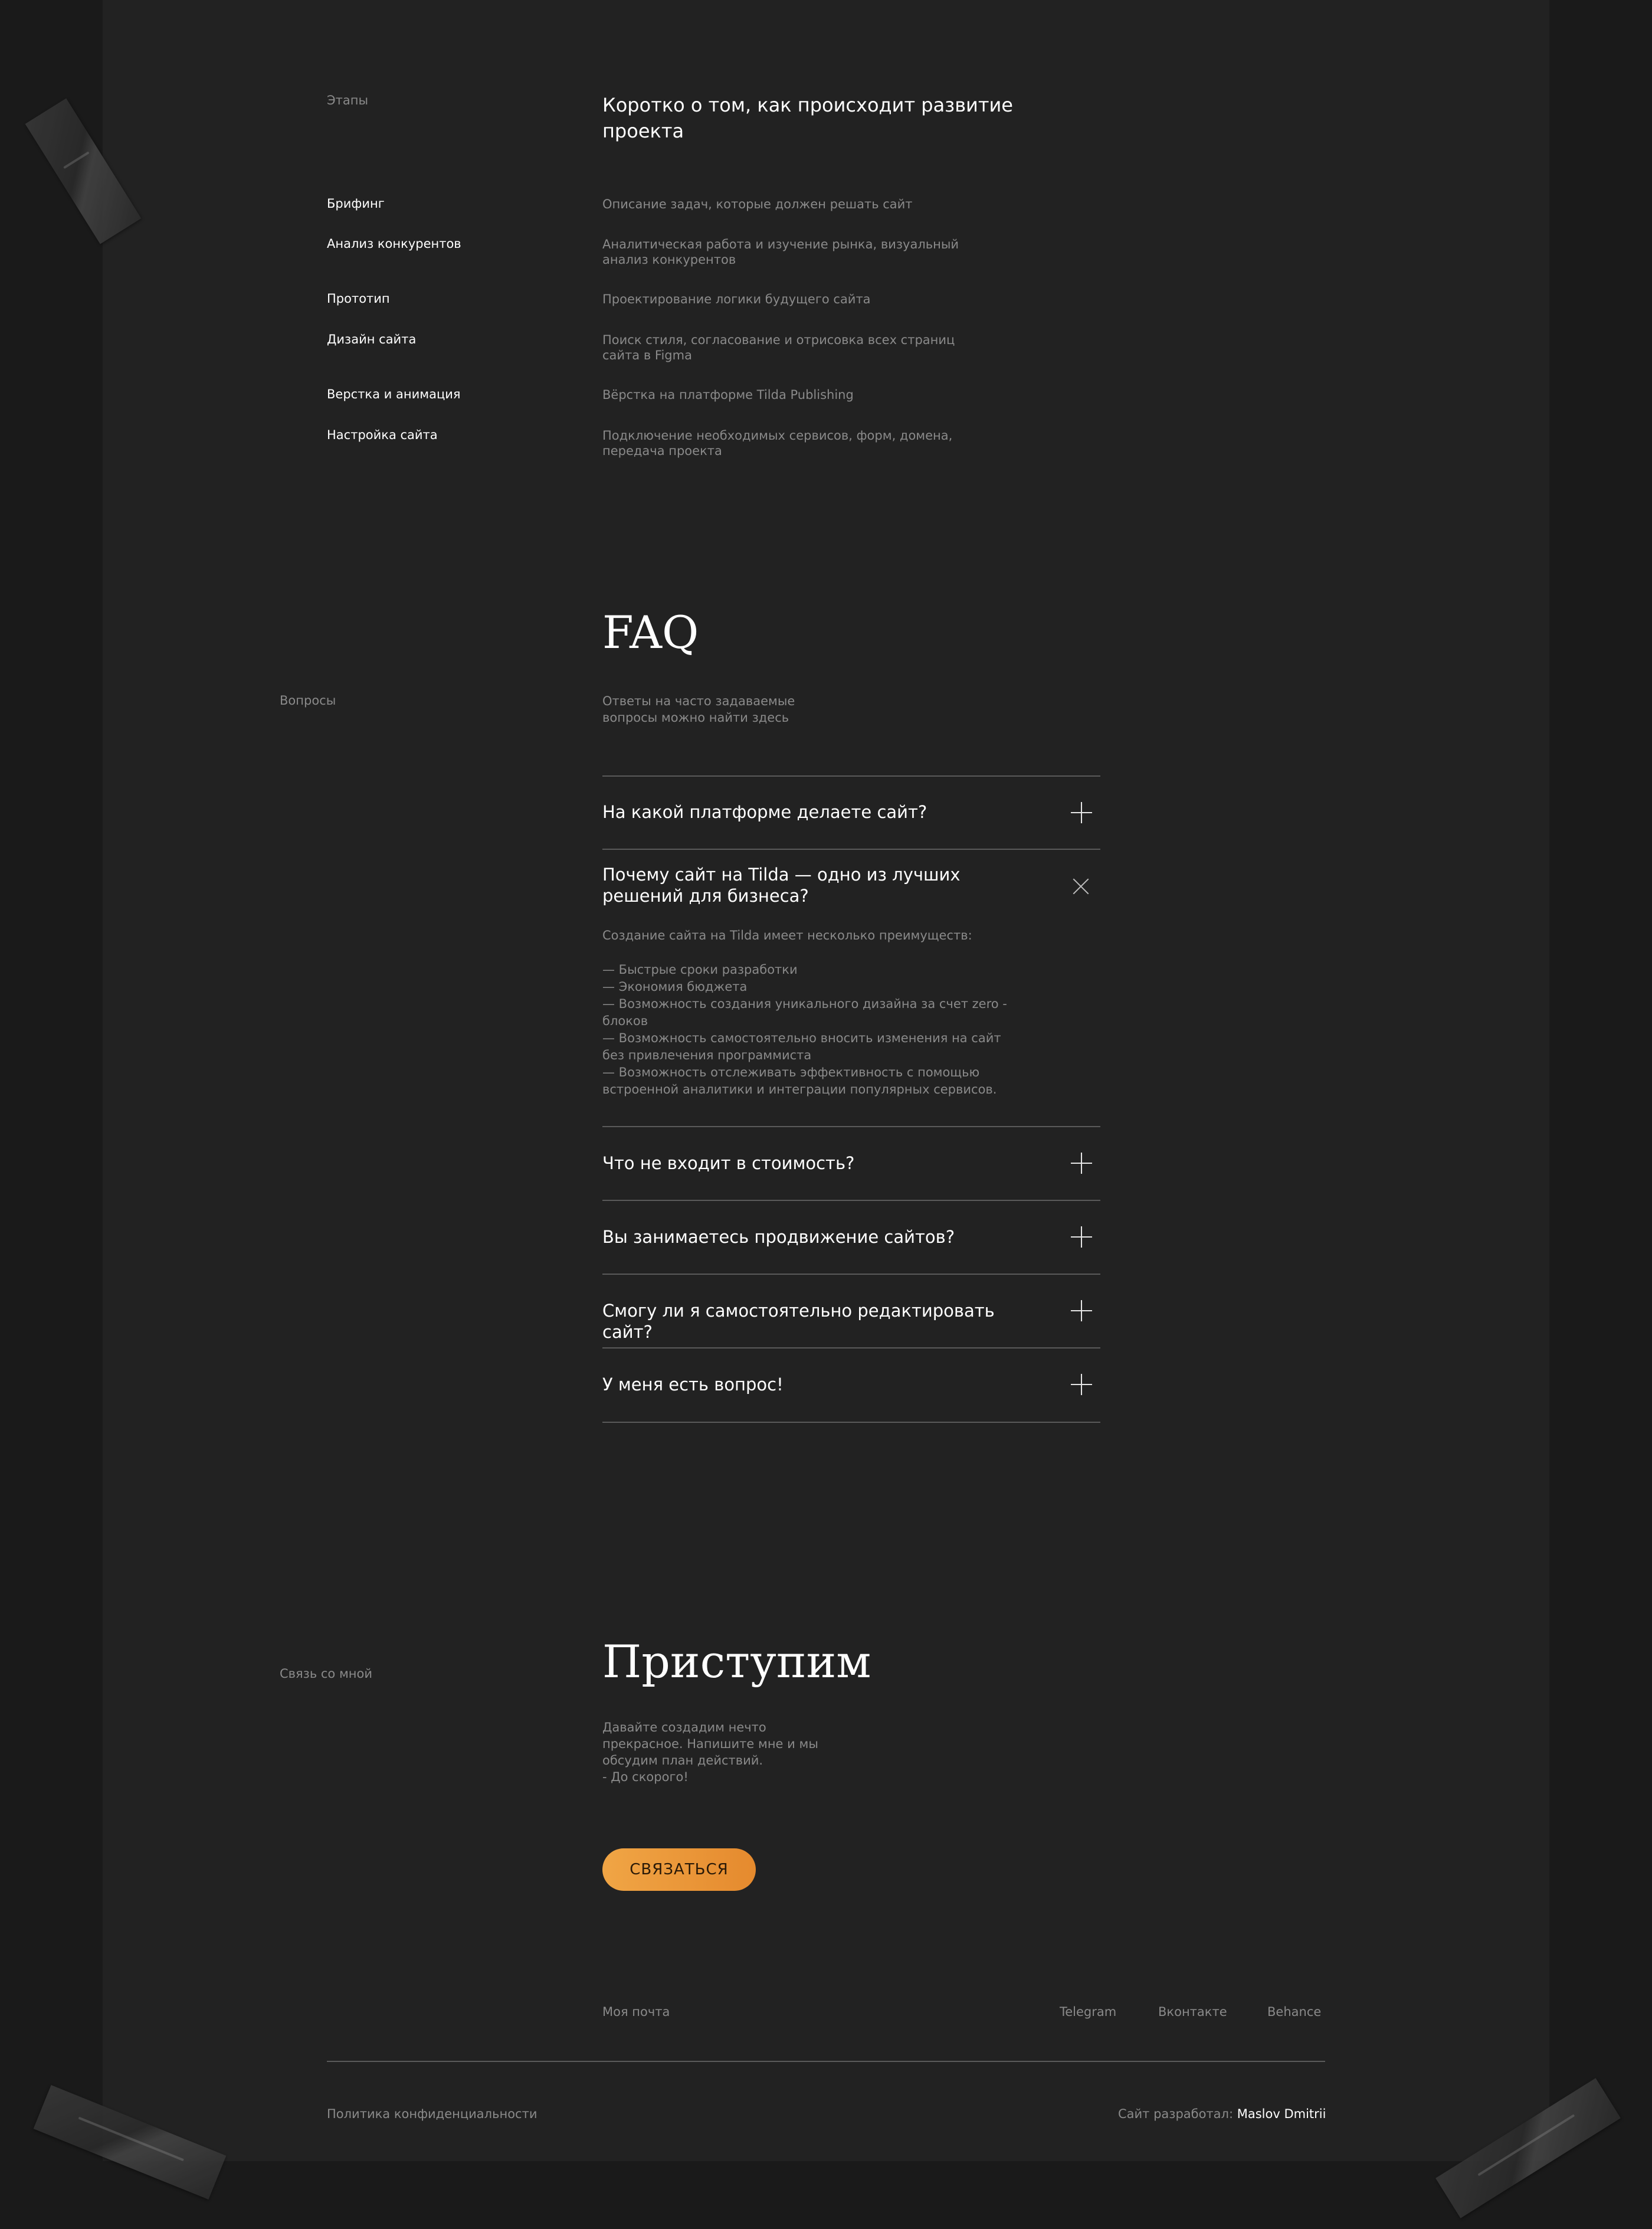  Describe the element at coordinates (1088, 2012) in the screenshot. I see `telegram-link: Telegram` at that location.